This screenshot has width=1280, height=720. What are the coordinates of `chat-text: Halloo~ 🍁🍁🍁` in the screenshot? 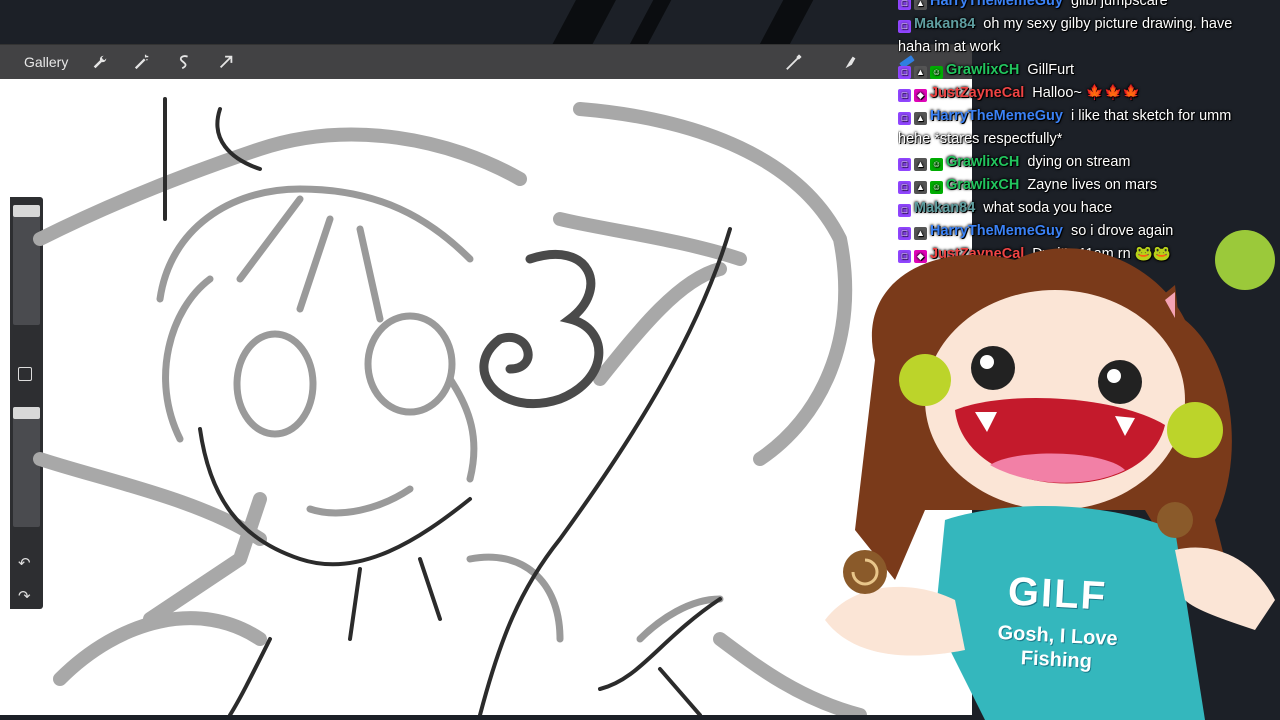 It's located at (1086, 93).